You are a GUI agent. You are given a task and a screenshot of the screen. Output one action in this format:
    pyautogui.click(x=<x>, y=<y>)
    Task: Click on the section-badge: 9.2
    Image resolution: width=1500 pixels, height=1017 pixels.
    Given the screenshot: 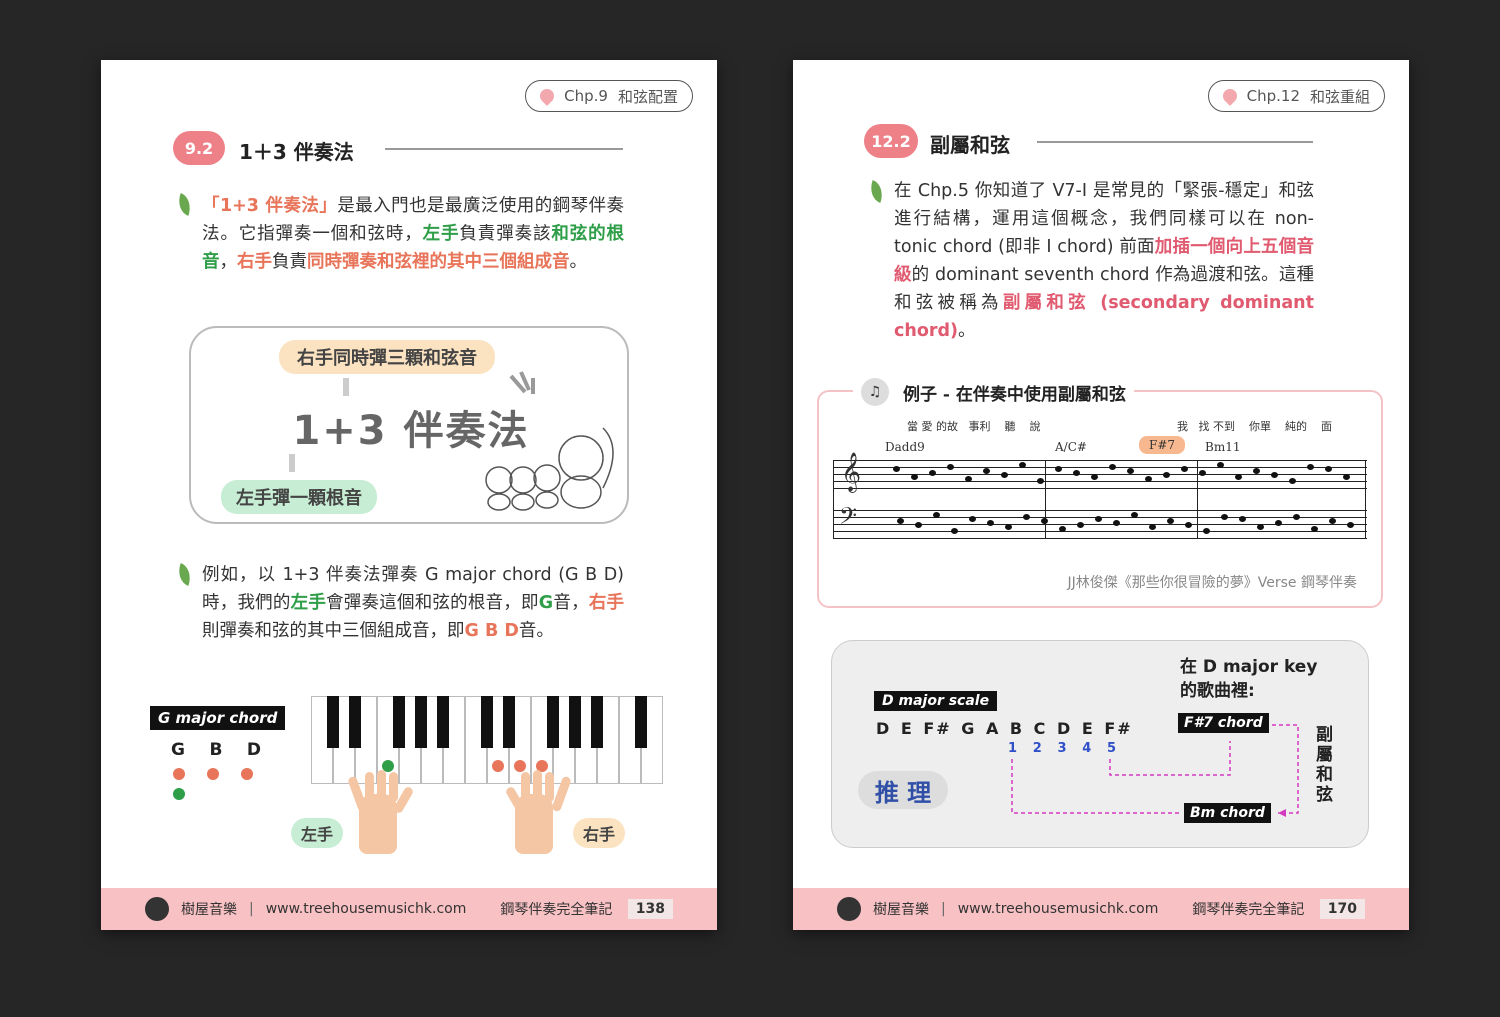 What is the action you would take?
    pyautogui.click(x=199, y=148)
    